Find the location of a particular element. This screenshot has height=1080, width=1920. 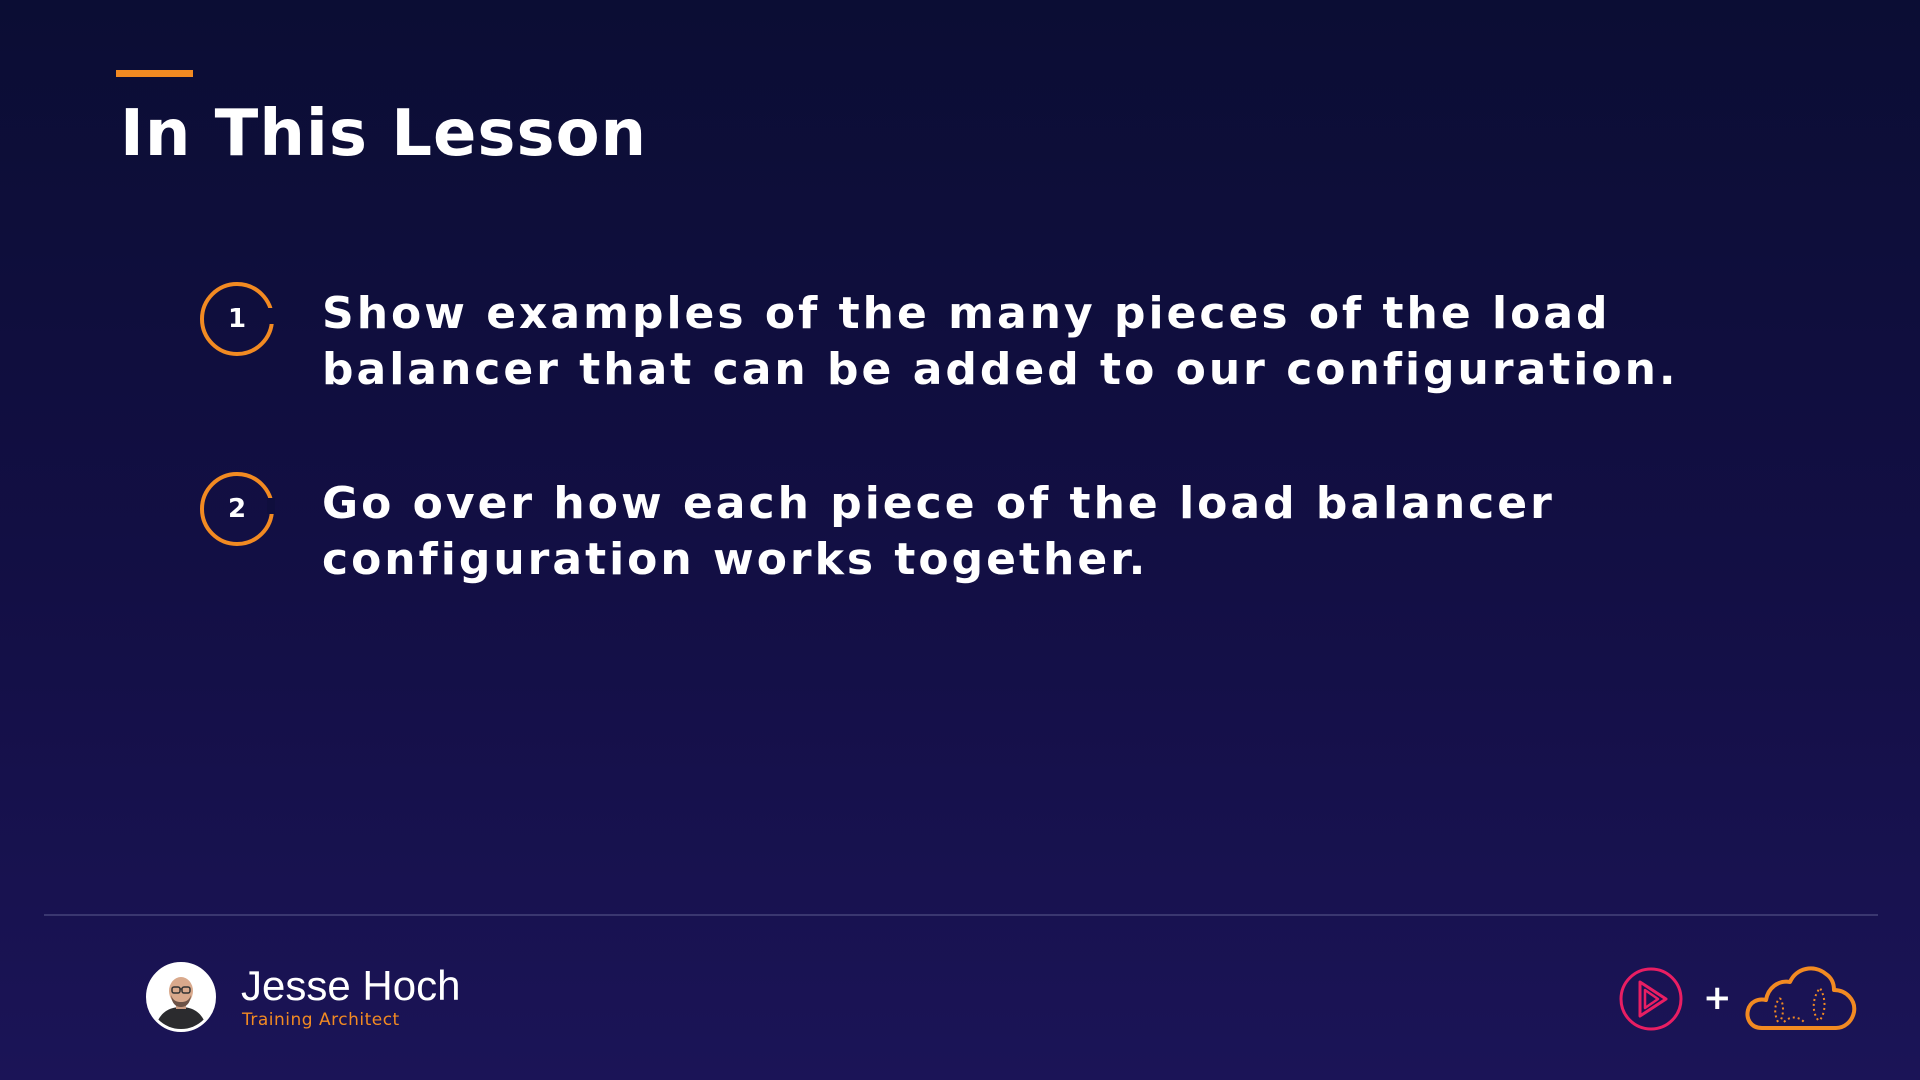

pluralsight-play-logo-icon is located at coordinates (1651, 999).